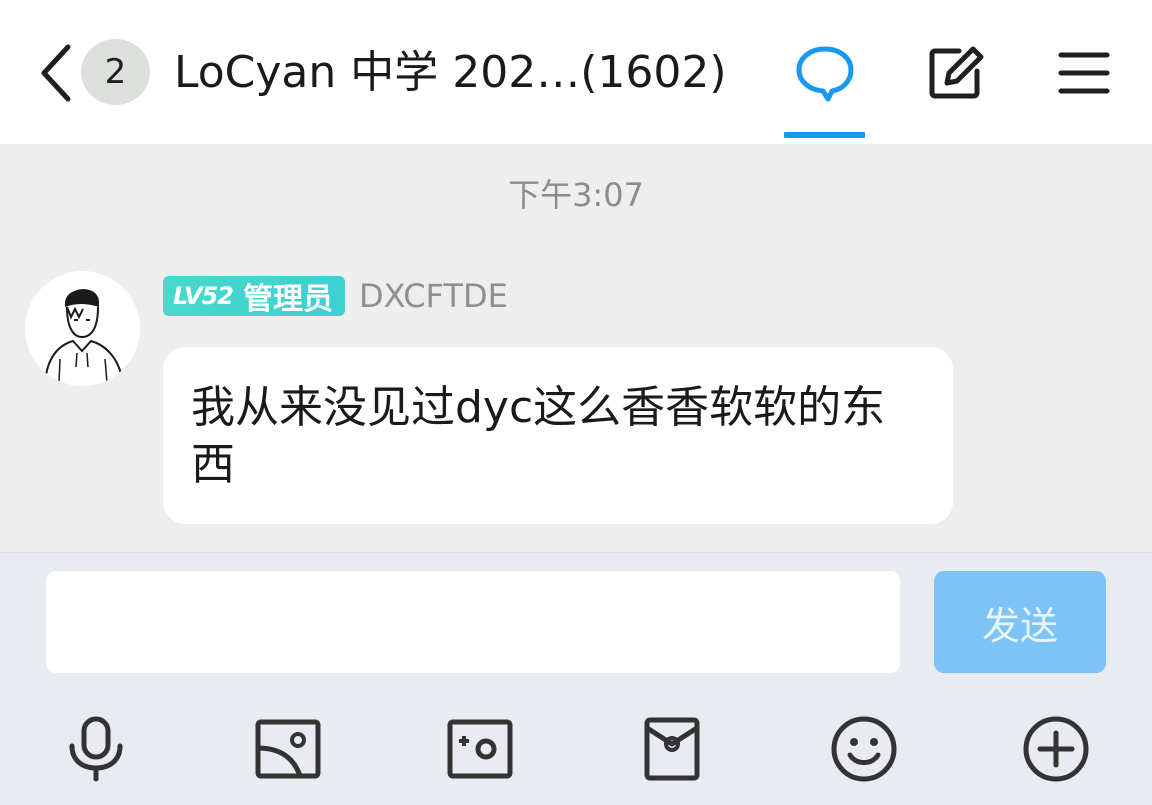 Image resolution: width=1152 pixels, height=805 pixels. I want to click on back-chevron-icon, so click(56, 73).